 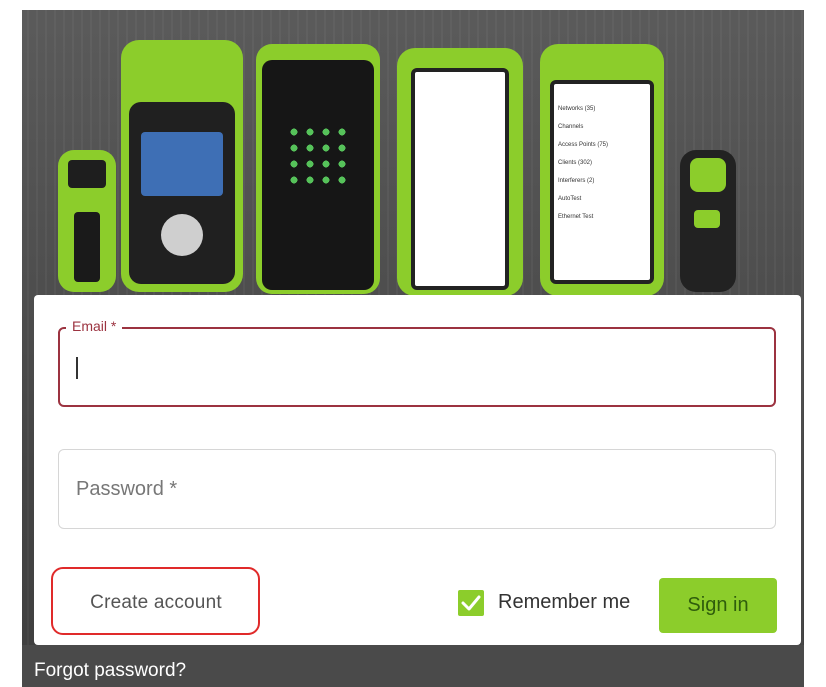 What do you see at coordinates (77, 368) in the screenshot?
I see `text-cursor` at bounding box center [77, 368].